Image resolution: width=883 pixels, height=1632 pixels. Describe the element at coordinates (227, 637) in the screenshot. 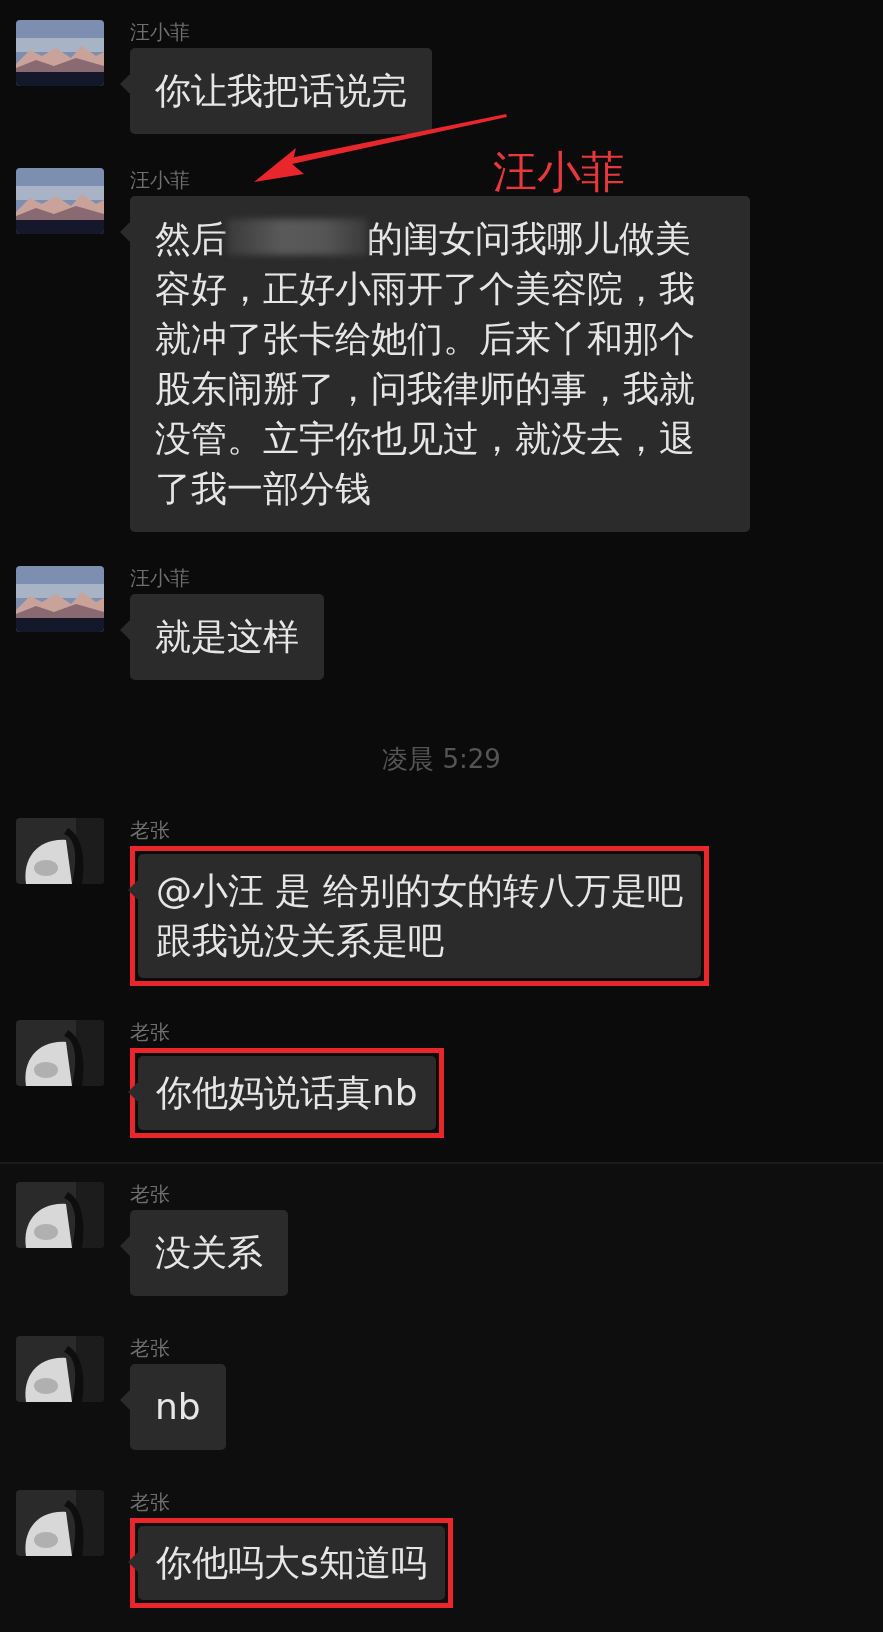

I see `message-bubble: 就是这样` at that location.